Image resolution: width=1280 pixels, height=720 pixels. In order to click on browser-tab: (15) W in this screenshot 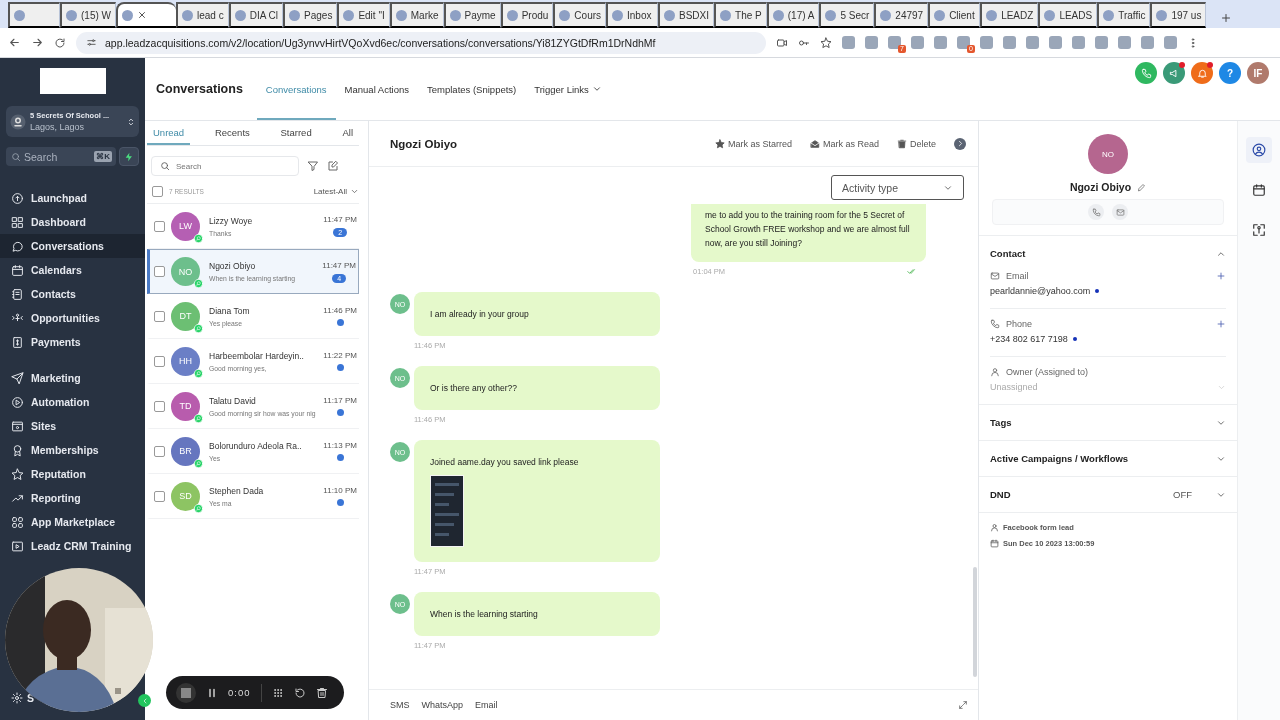, I will do `click(88, 15)`.